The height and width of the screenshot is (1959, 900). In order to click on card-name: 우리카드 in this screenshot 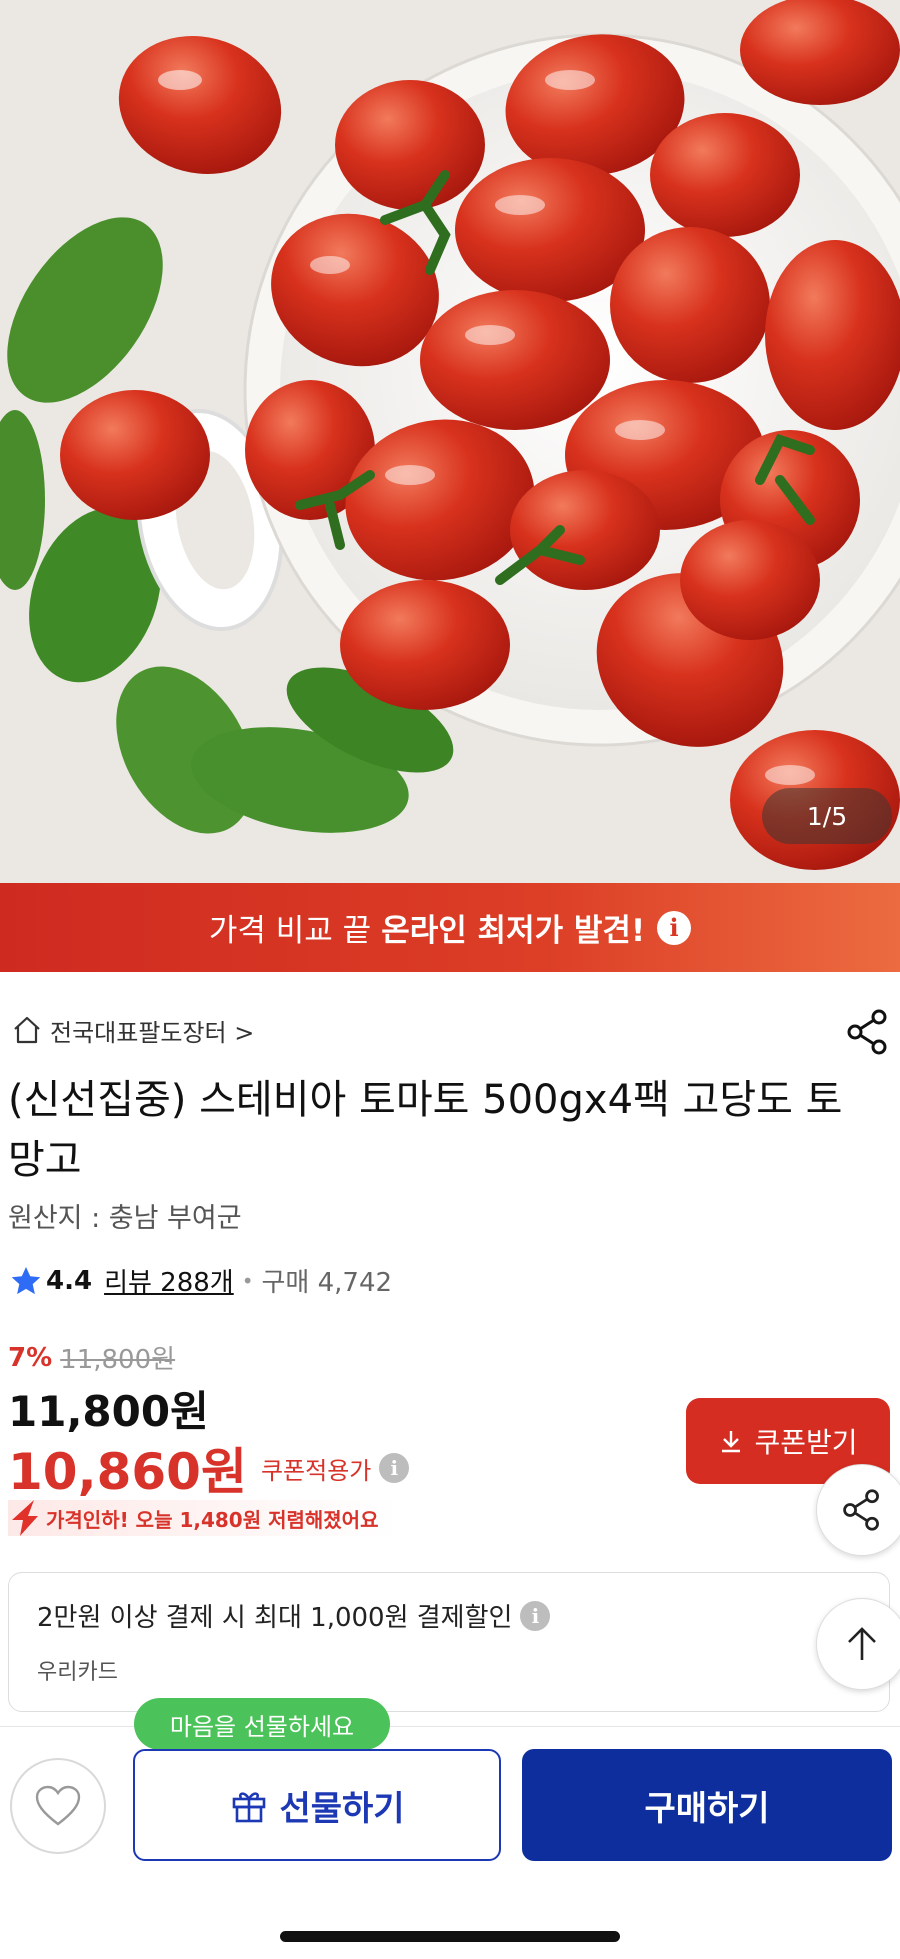, I will do `click(77, 1672)`.